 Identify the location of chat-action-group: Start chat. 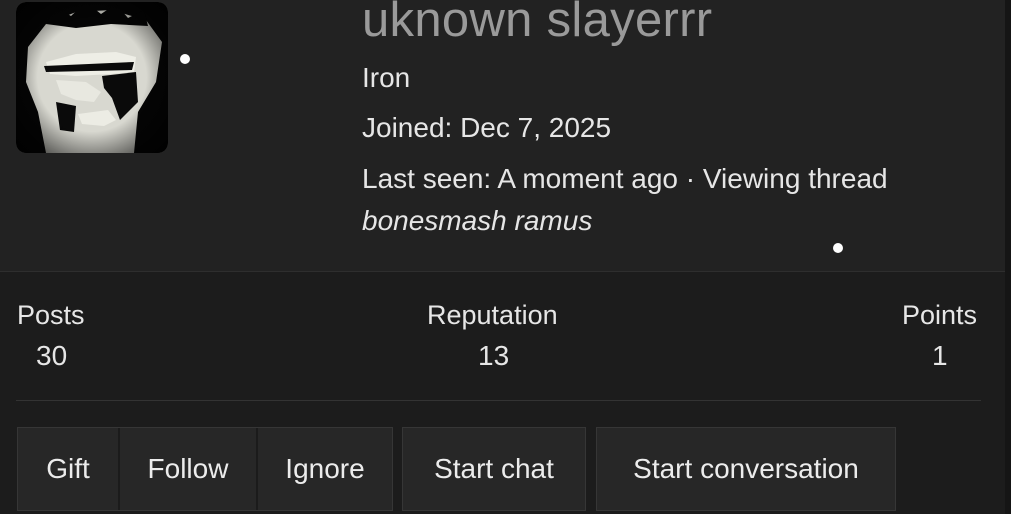
(494, 469).